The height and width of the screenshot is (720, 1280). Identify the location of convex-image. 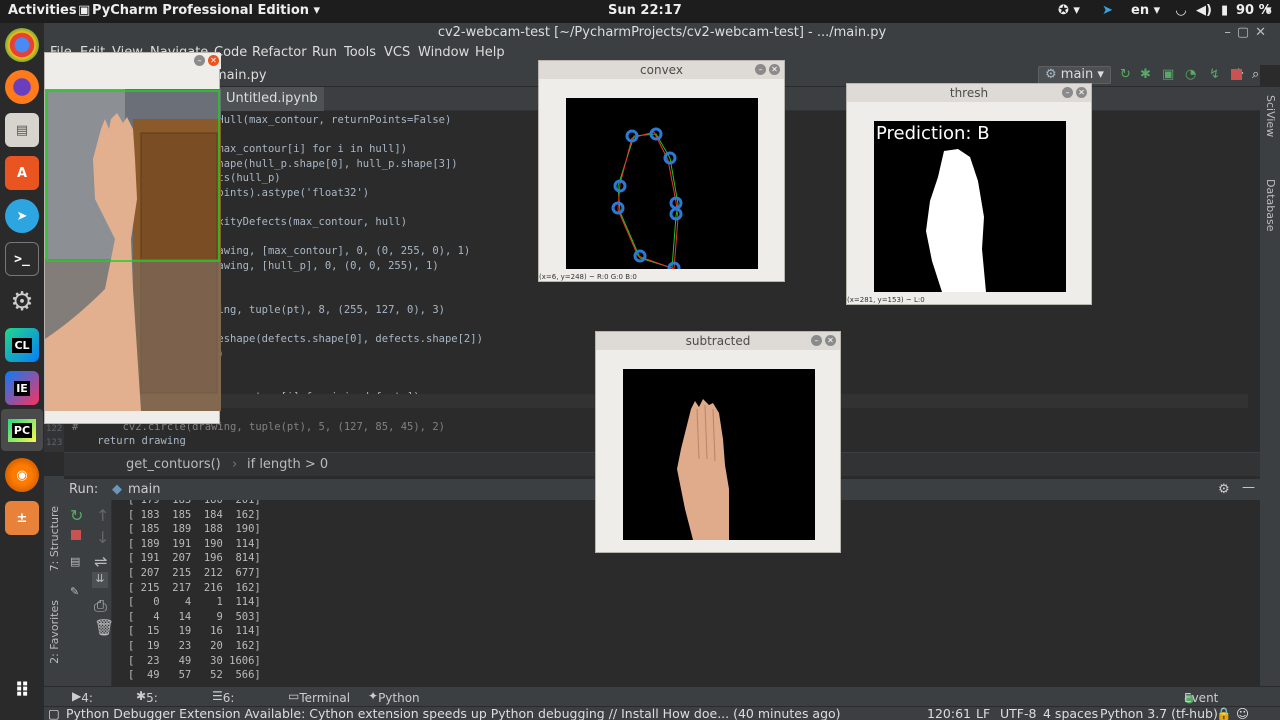
(662, 183).